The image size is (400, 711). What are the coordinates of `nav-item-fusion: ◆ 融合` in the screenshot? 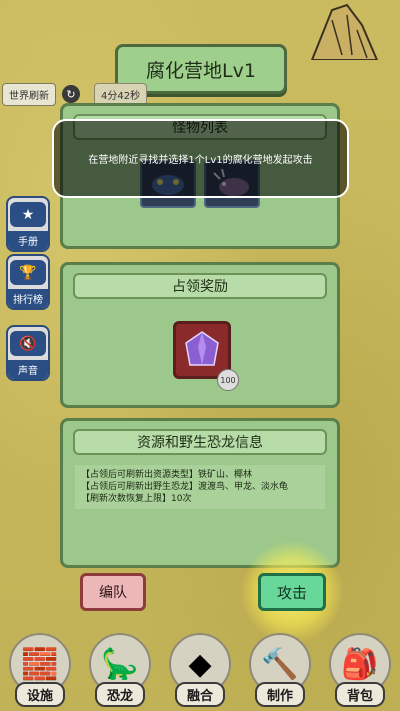 It's located at (200, 665).